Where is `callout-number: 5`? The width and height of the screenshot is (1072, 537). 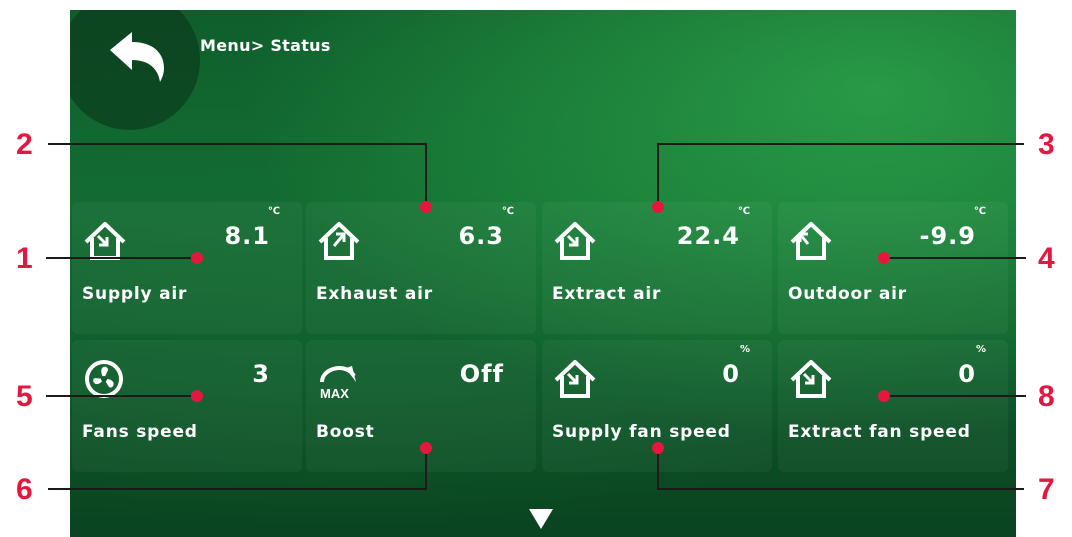 callout-number: 5 is located at coordinates (24, 396).